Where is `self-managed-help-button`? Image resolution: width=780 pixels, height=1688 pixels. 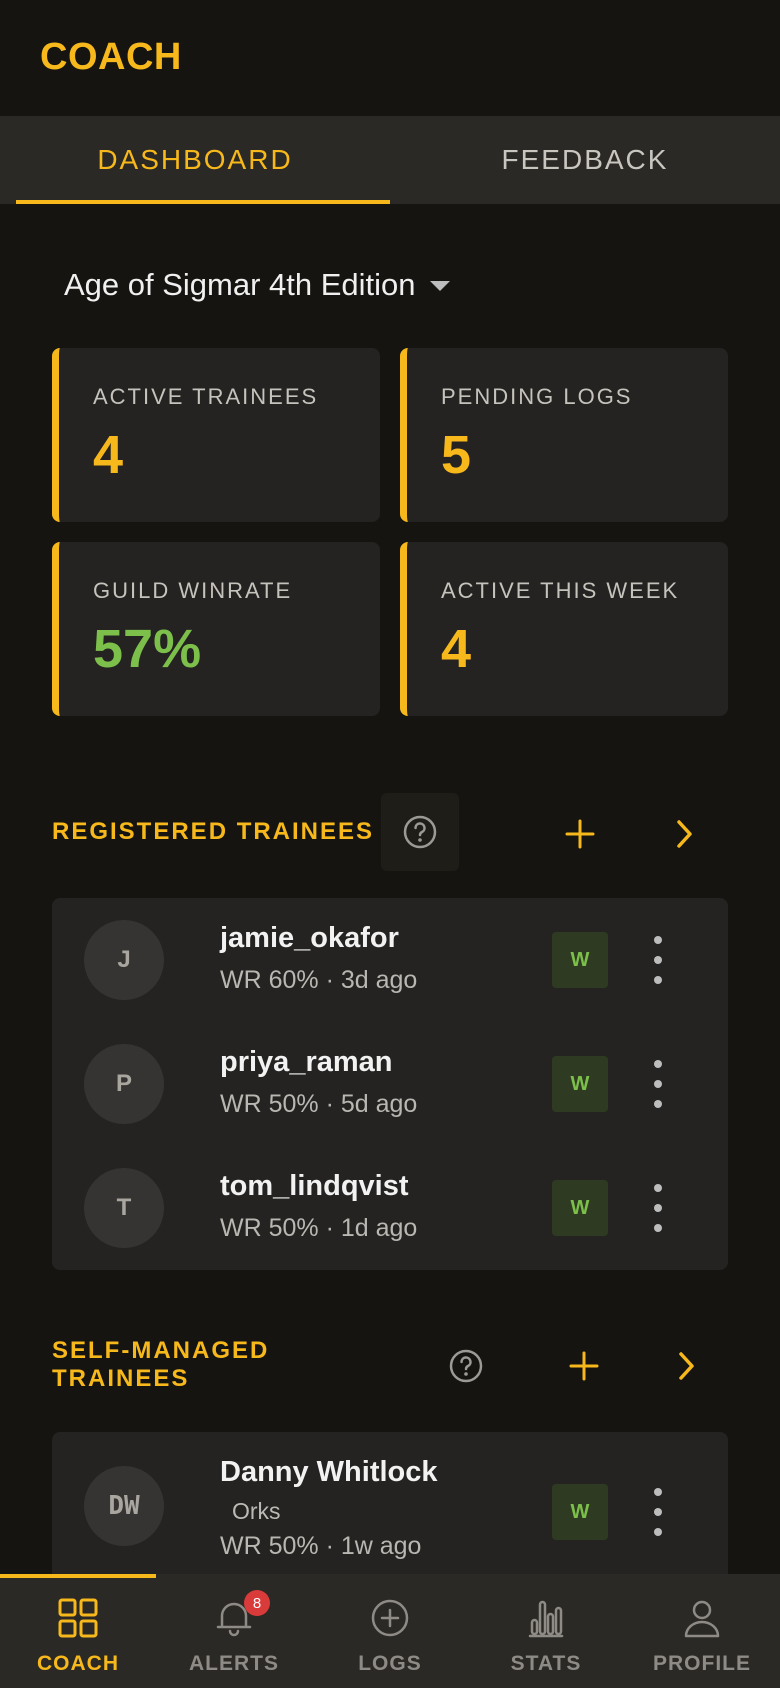
self-managed-help-button is located at coordinates (466, 1366).